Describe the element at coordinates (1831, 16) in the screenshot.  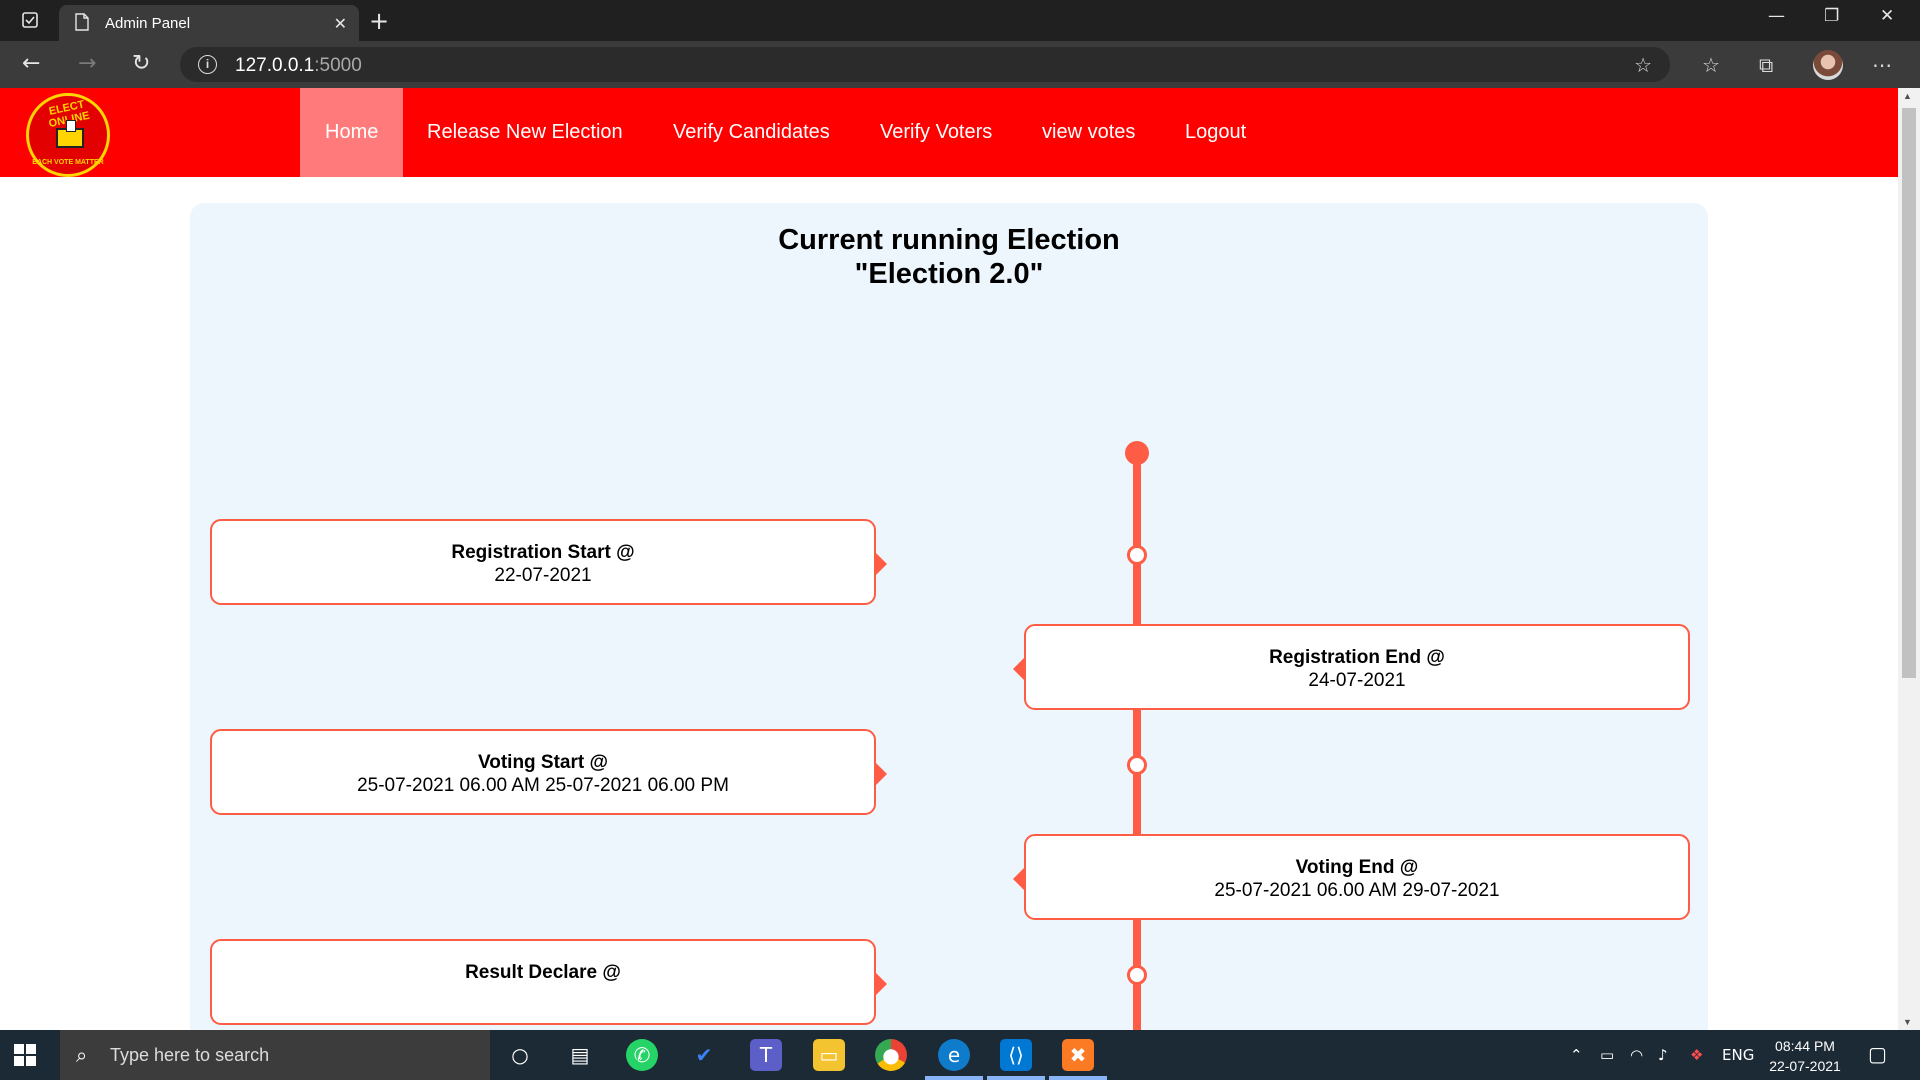
I see `restore-icon: ❐` at that location.